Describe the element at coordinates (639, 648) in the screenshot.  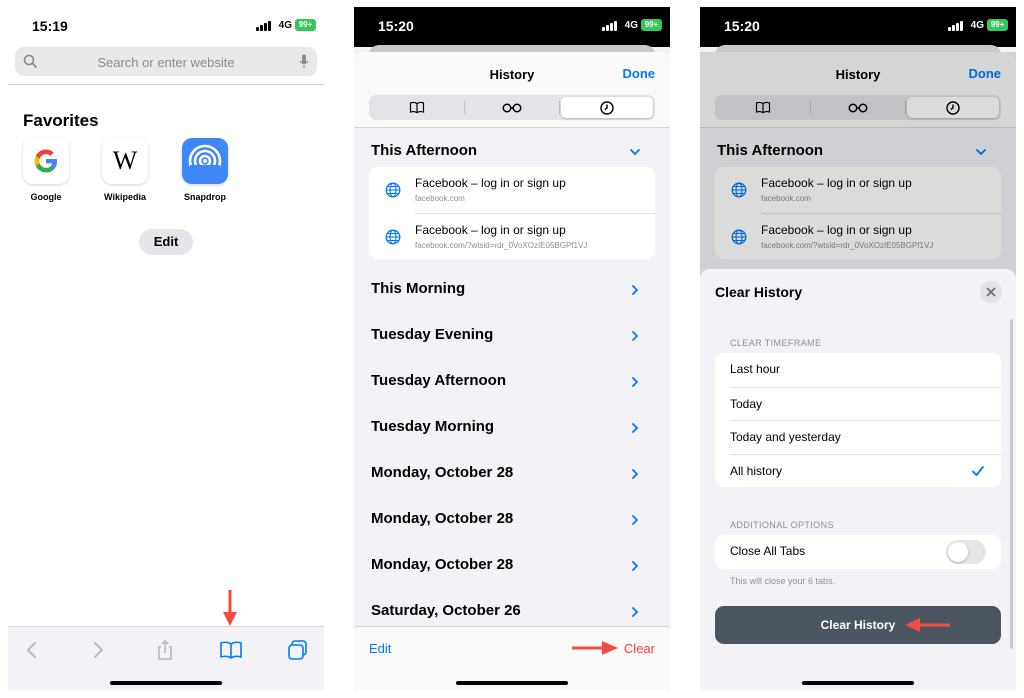
I see `clear-button: Clear` at that location.